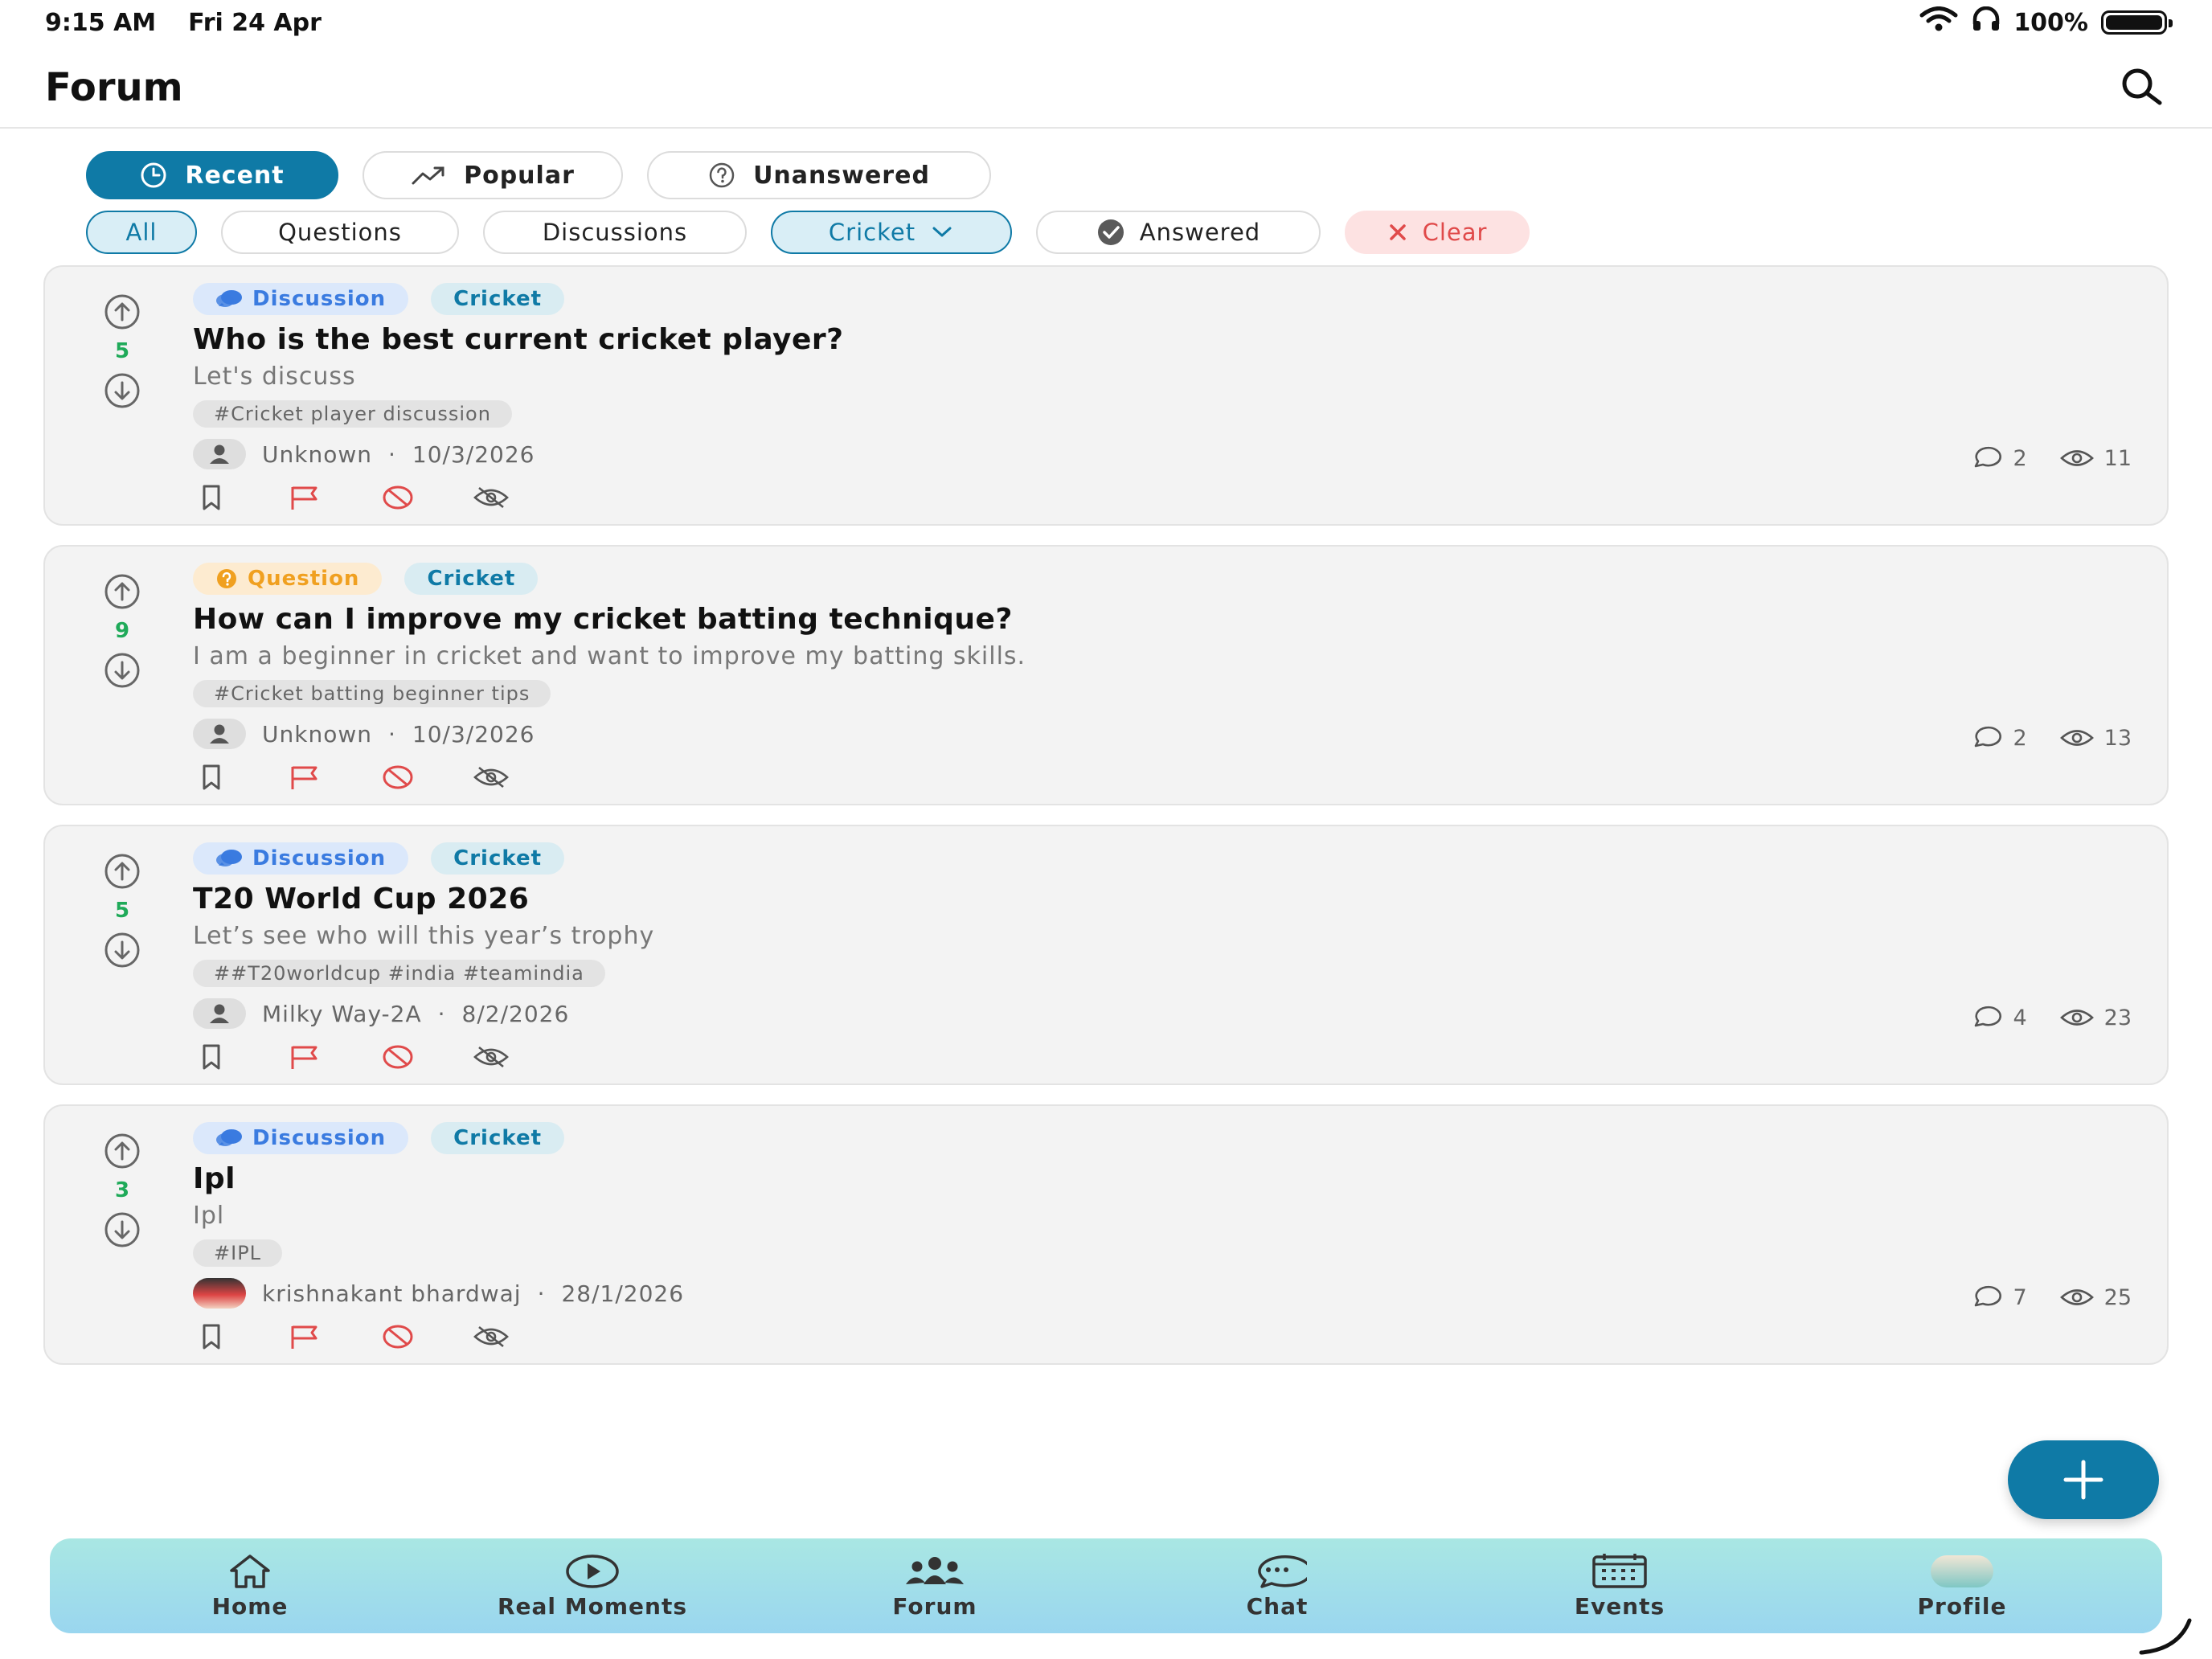 The height and width of the screenshot is (1659, 2212). Describe the element at coordinates (1619, 1585) in the screenshot. I see `nav-events: Events` at that location.